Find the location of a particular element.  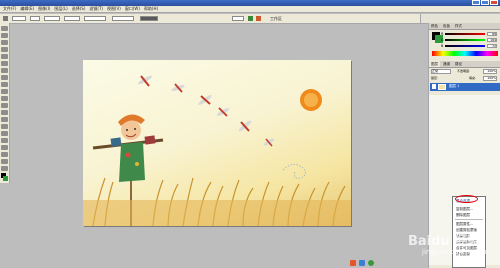

taskbar-tray is located at coordinates (362, 263).